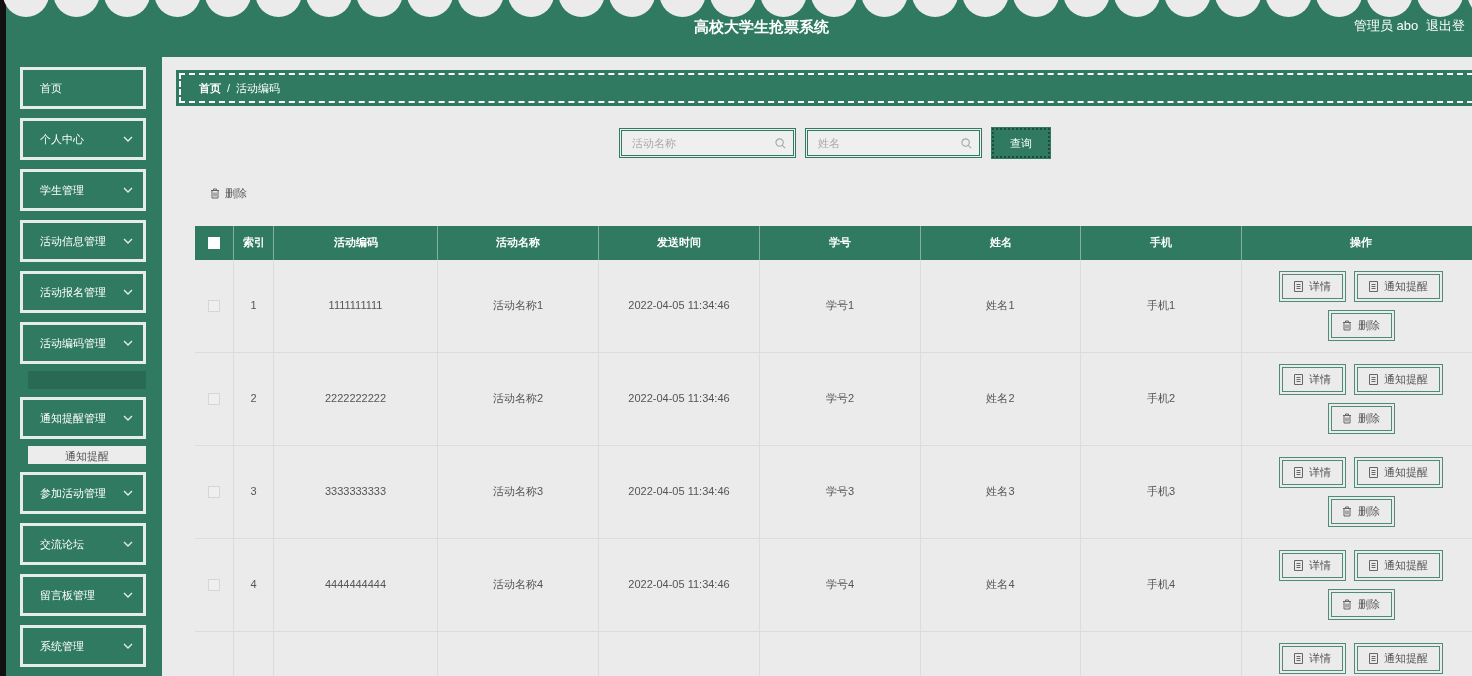 This screenshot has width=1472, height=676. Describe the element at coordinates (87, 455) in the screenshot. I see `submenu-item: 通知提醒` at that location.